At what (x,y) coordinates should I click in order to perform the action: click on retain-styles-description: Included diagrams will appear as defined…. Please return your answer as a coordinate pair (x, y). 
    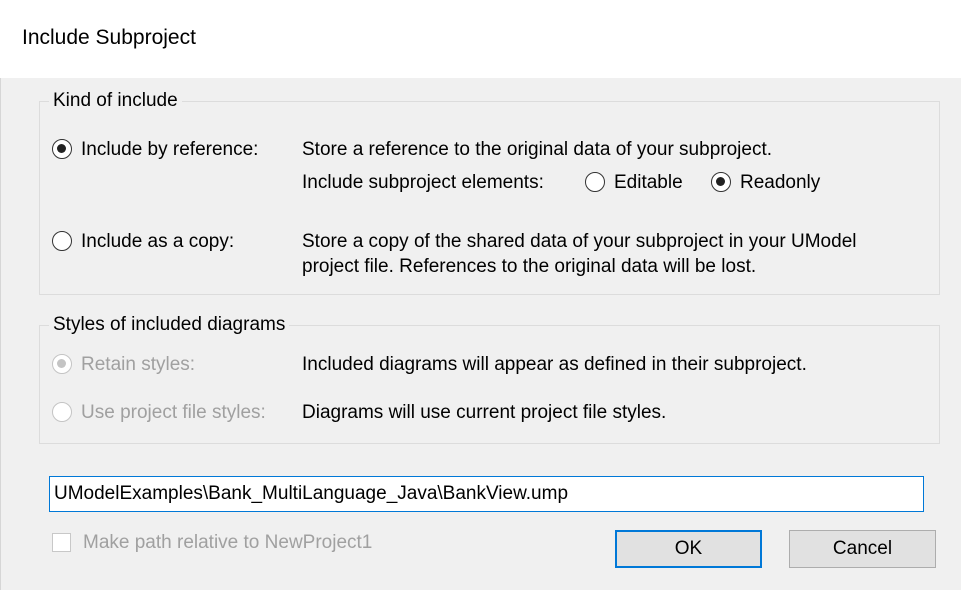
    Looking at the image, I should click on (554, 364).